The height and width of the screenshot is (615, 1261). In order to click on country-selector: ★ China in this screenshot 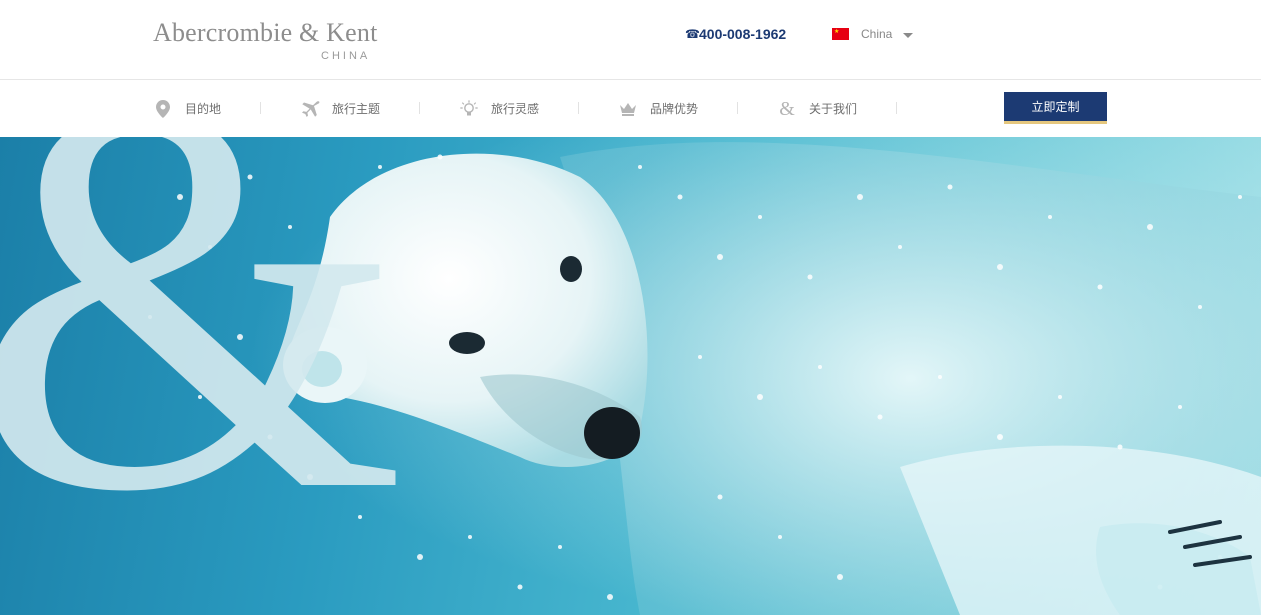, I will do `click(873, 34)`.